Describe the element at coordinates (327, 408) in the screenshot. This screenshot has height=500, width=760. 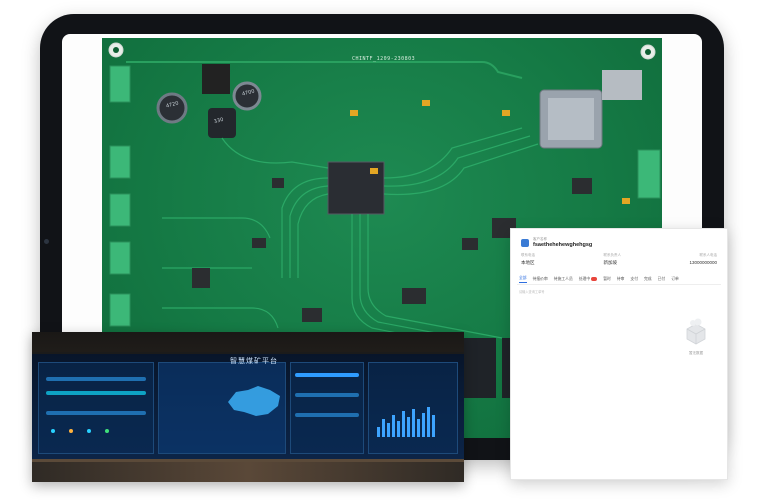
I see `wall-panel-middle-right` at that location.